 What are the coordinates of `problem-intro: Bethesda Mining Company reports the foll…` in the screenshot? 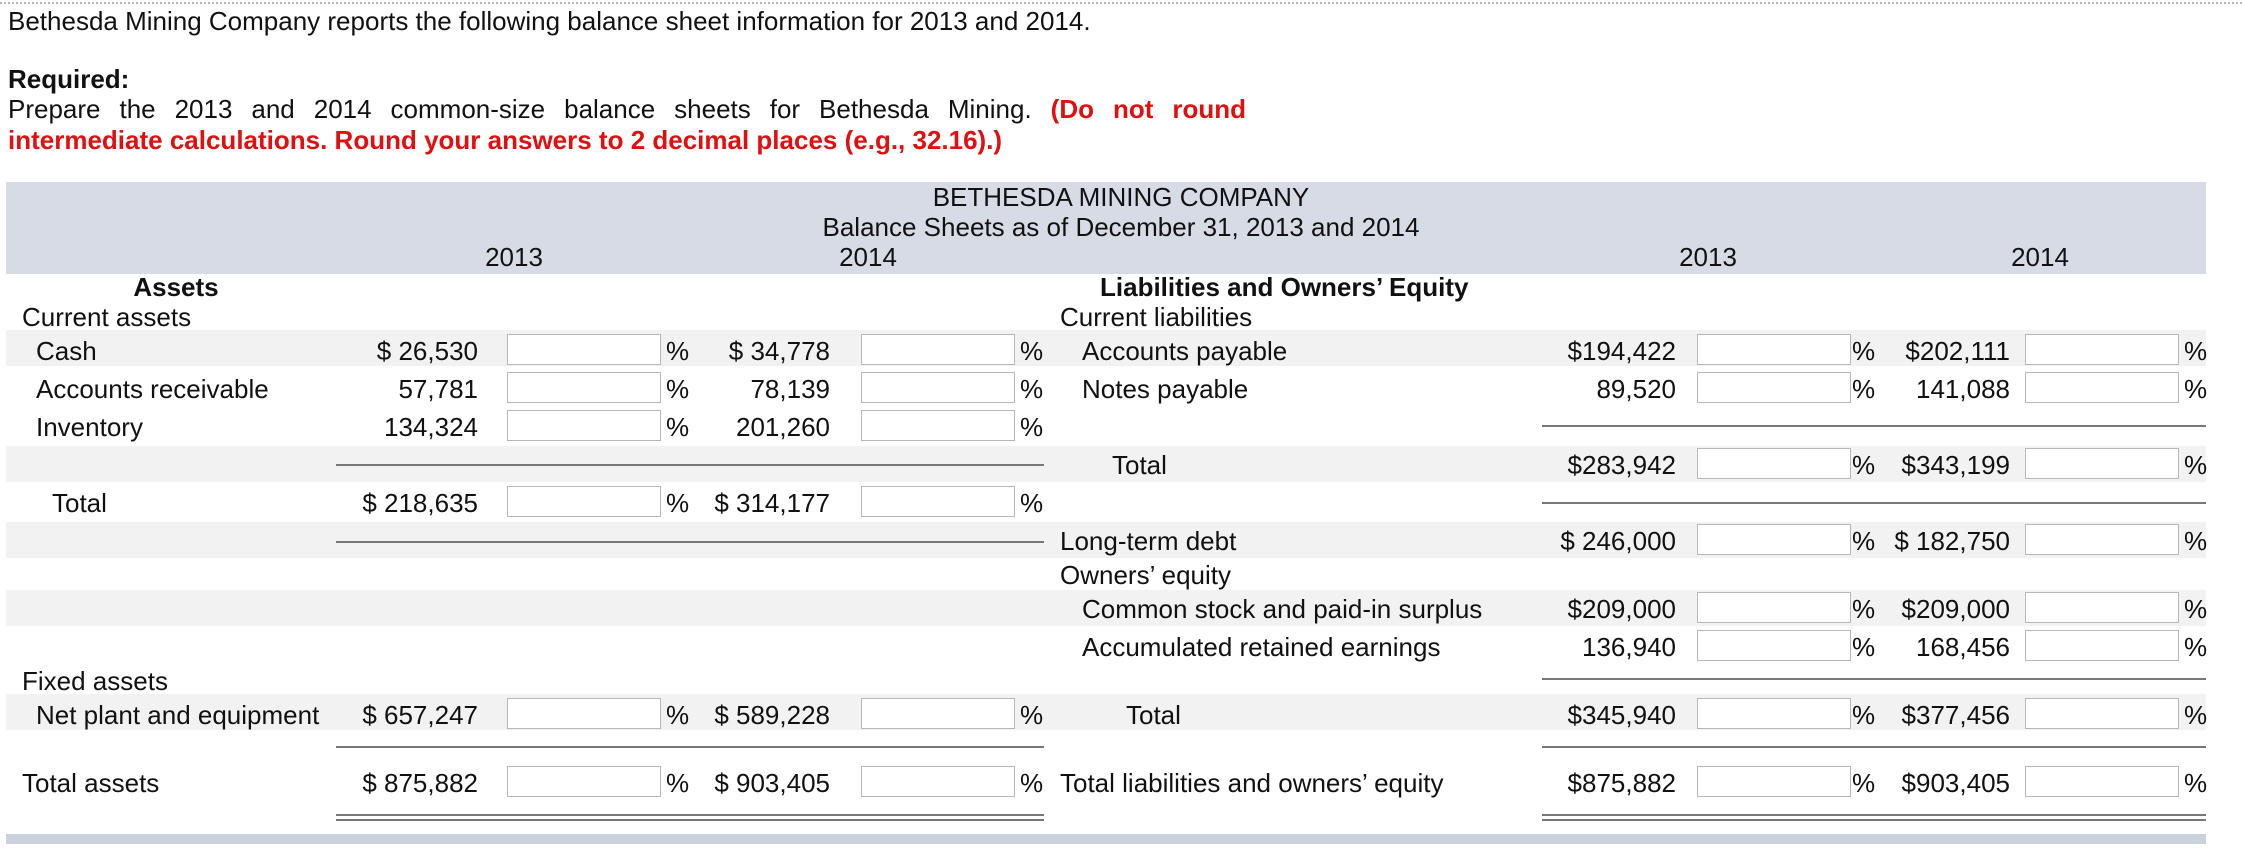 It's located at (549, 21).